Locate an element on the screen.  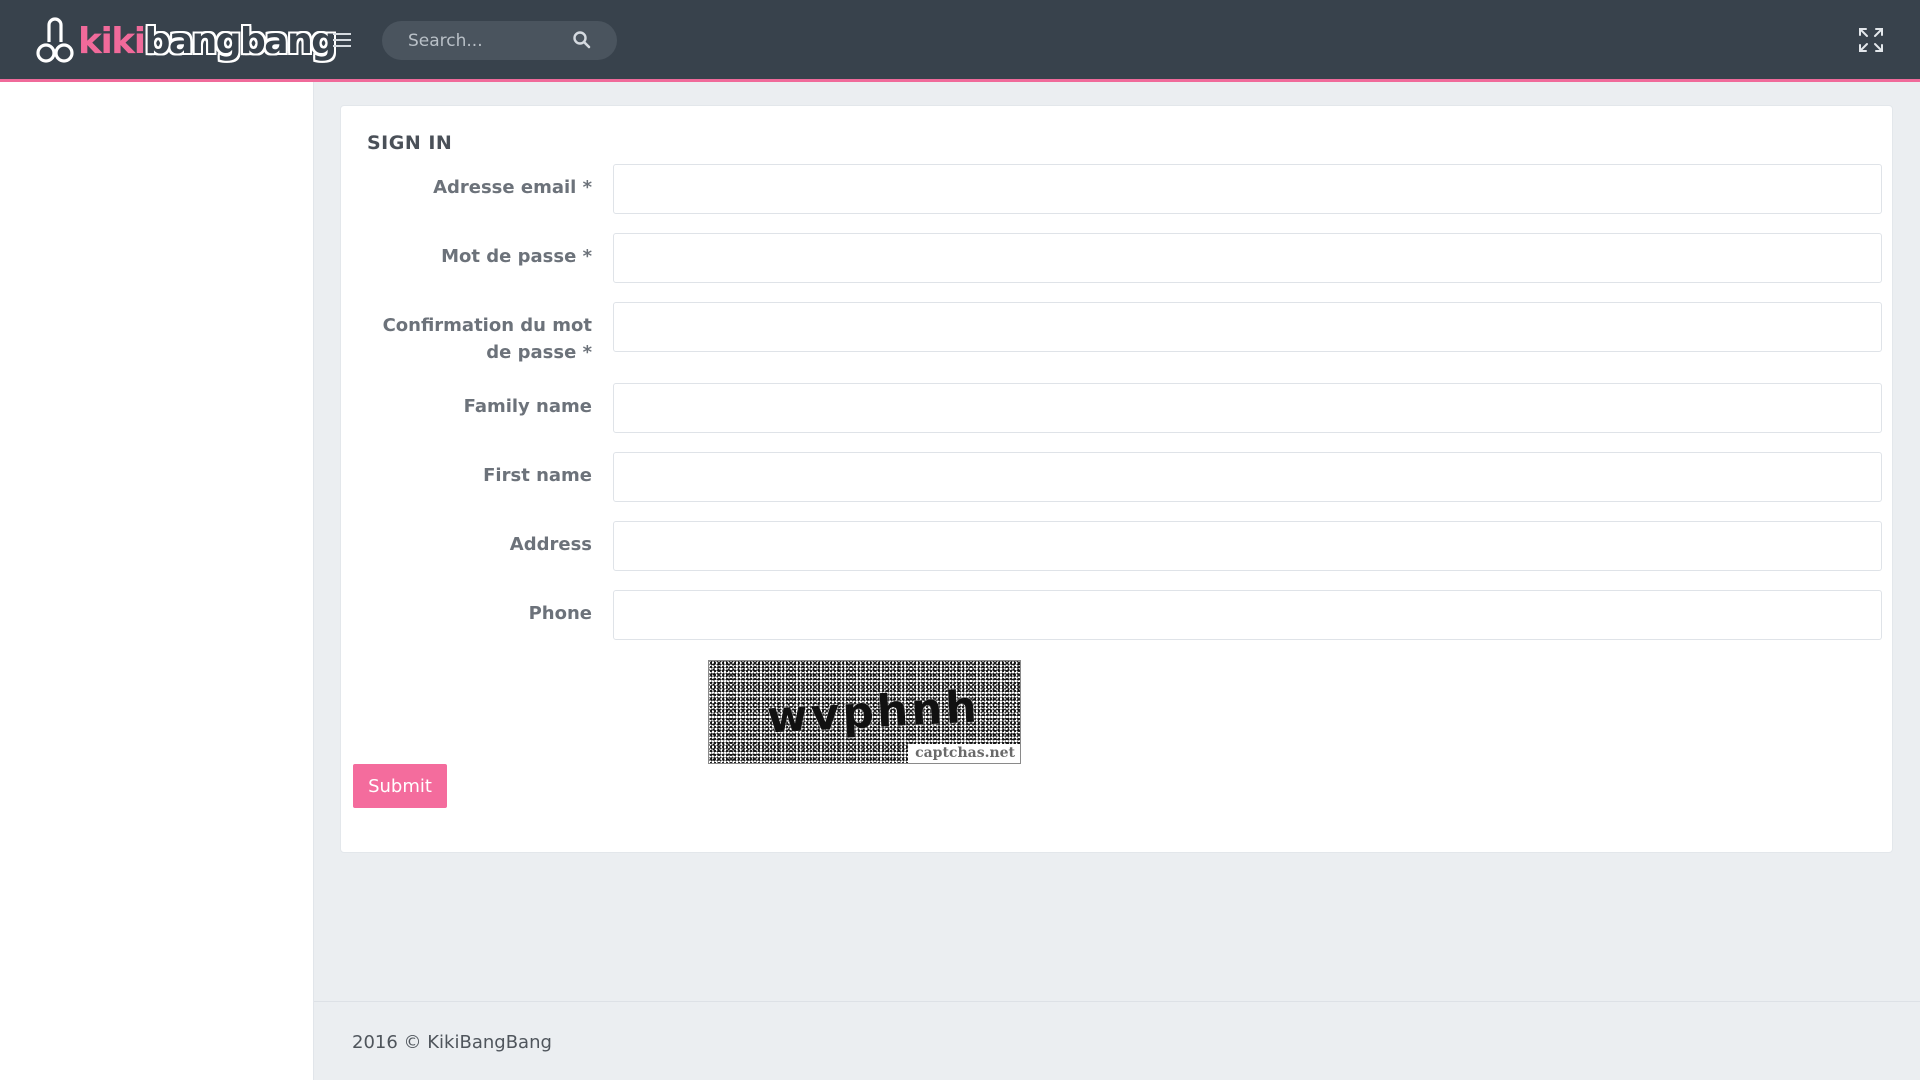
email-field is located at coordinates (1247, 189).